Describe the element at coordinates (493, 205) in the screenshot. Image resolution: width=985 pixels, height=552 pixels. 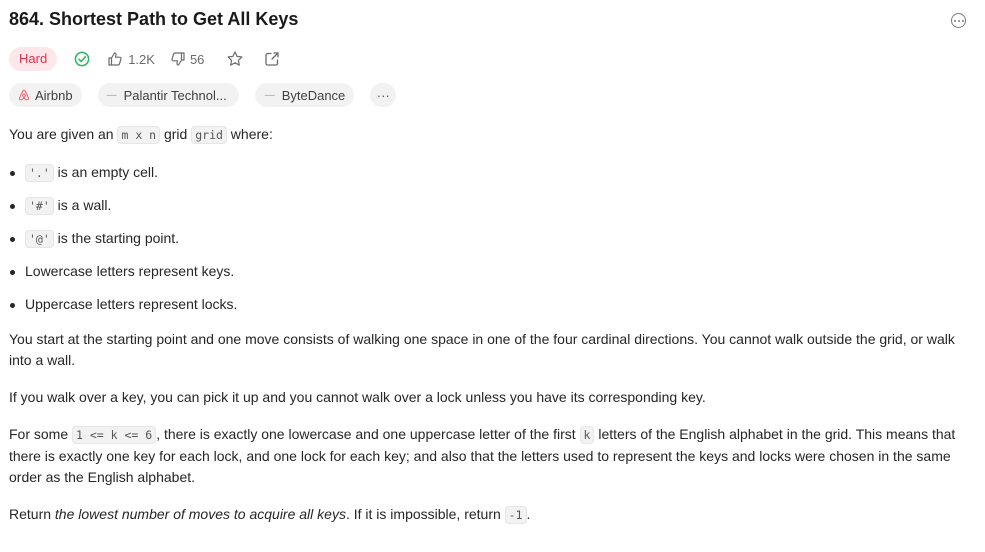
I see `list-item: '#' is a wall.` at that location.